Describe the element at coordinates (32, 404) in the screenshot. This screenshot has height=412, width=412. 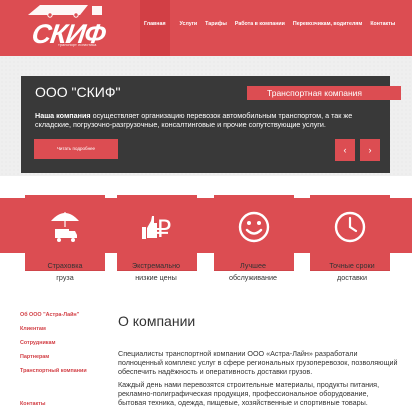
I see `sidebar-item-contacts: Контакты` at that location.